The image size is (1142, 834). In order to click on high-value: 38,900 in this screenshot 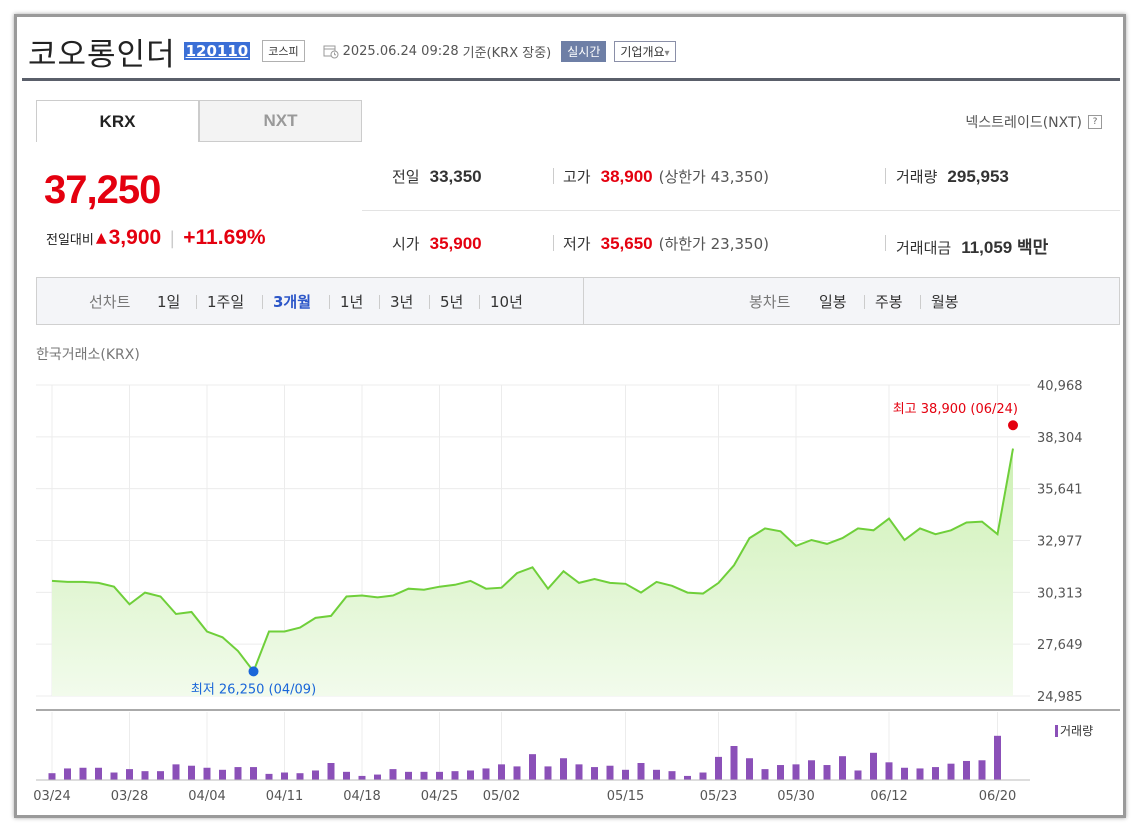, I will do `click(626, 176)`.